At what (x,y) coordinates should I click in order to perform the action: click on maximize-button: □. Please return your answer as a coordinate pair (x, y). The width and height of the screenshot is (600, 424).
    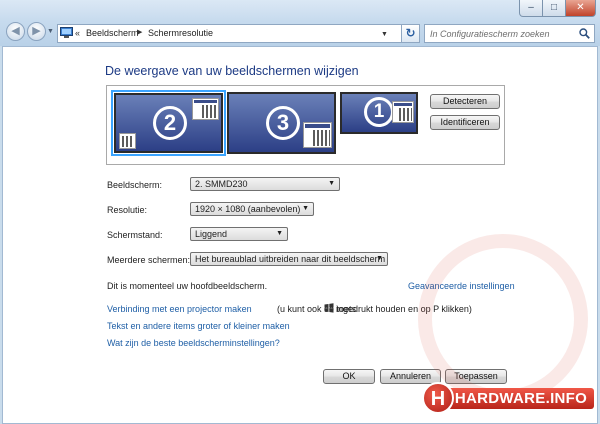
    Looking at the image, I should click on (554, 8).